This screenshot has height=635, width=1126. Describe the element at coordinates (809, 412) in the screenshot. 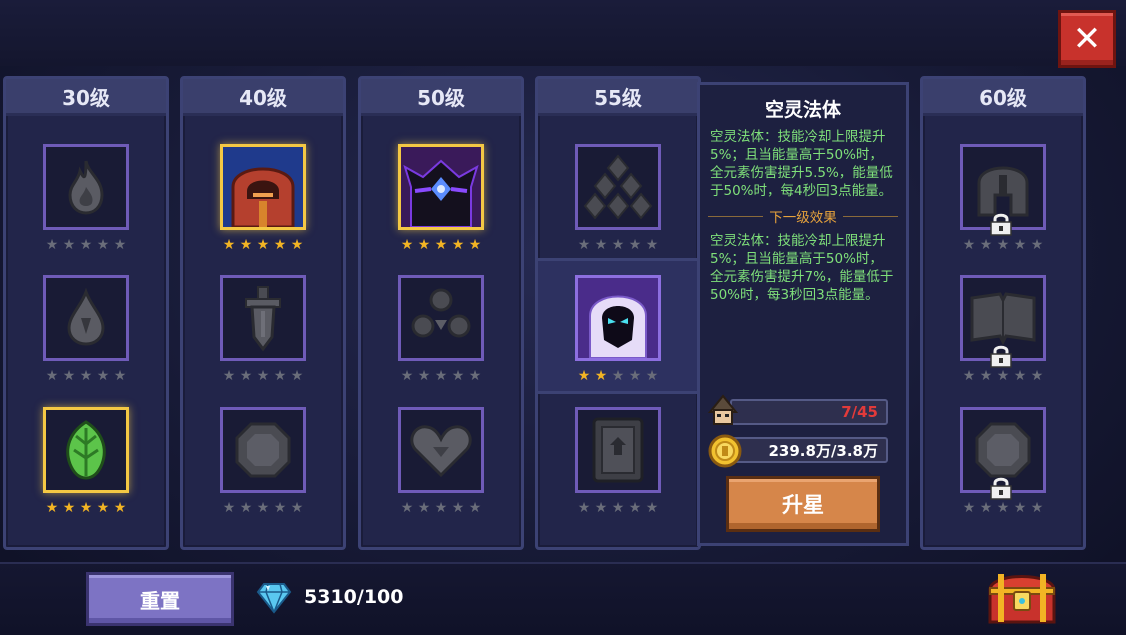

I see `fragments-bar: 7/45` at that location.